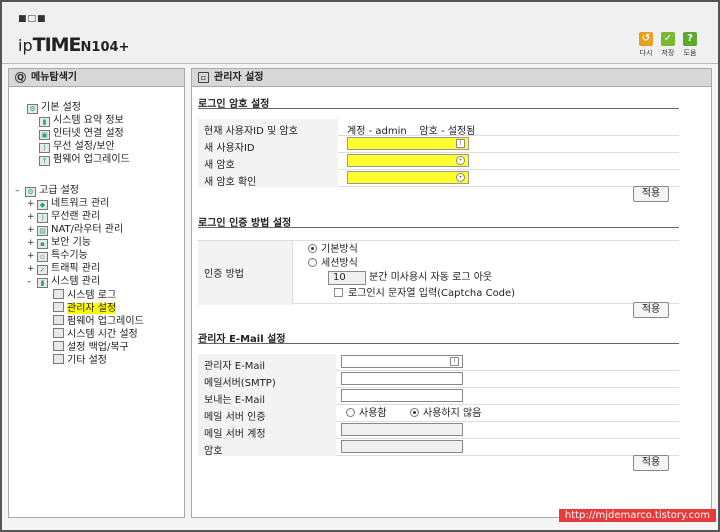 This screenshot has width=720, height=532. I want to click on tree-item-backup-restore: 설정 백업/복구, so click(91, 347).